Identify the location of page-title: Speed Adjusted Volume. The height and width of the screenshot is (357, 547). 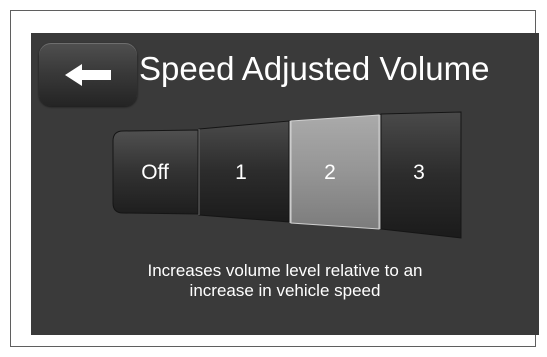
(314, 68).